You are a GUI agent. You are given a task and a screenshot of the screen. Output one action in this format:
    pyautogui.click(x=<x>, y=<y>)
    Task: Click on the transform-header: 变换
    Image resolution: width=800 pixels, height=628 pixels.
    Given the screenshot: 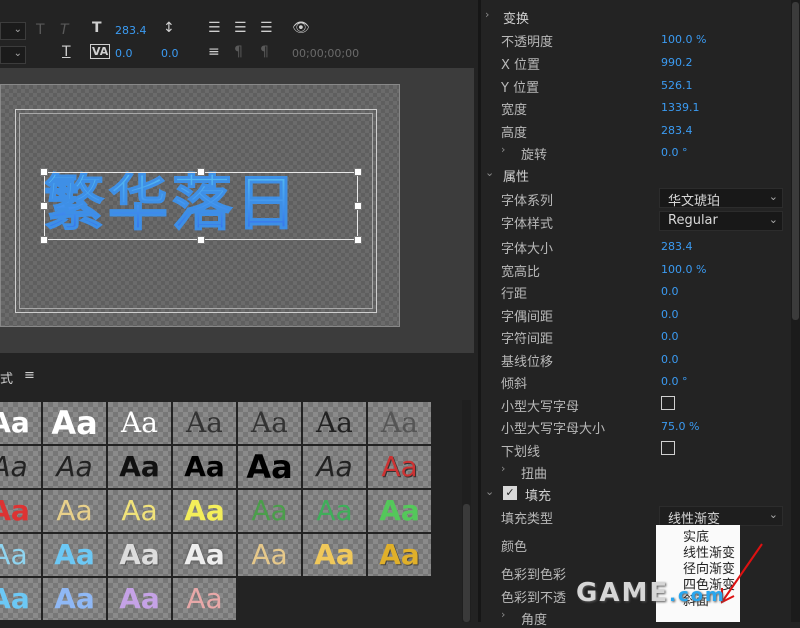 What is the action you would take?
    pyautogui.click(x=516, y=17)
    